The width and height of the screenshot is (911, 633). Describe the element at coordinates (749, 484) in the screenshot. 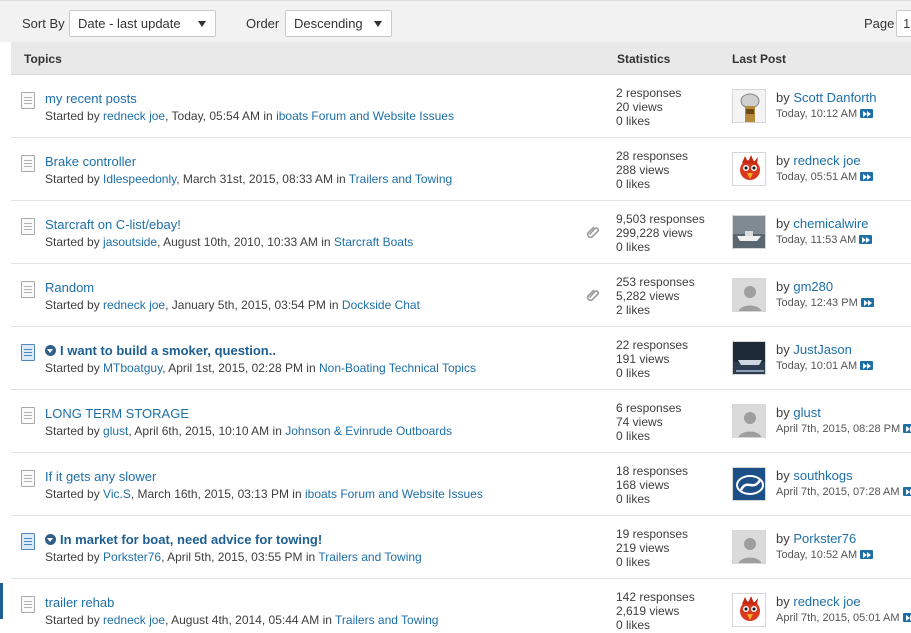

I see `logo-avatar` at that location.